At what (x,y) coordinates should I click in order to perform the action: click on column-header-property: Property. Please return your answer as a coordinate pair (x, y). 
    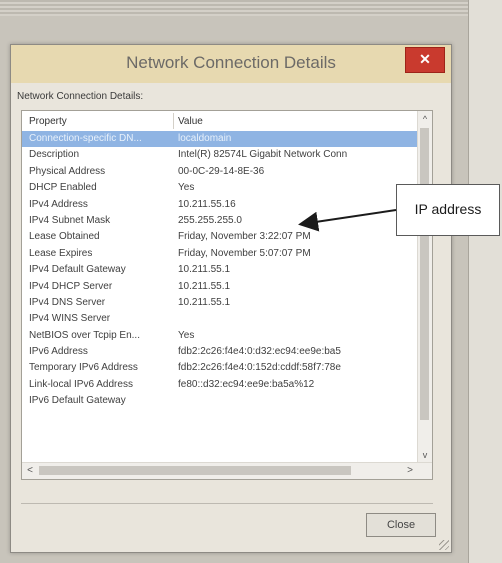
    Looking at the image, I should click on (48, 121).